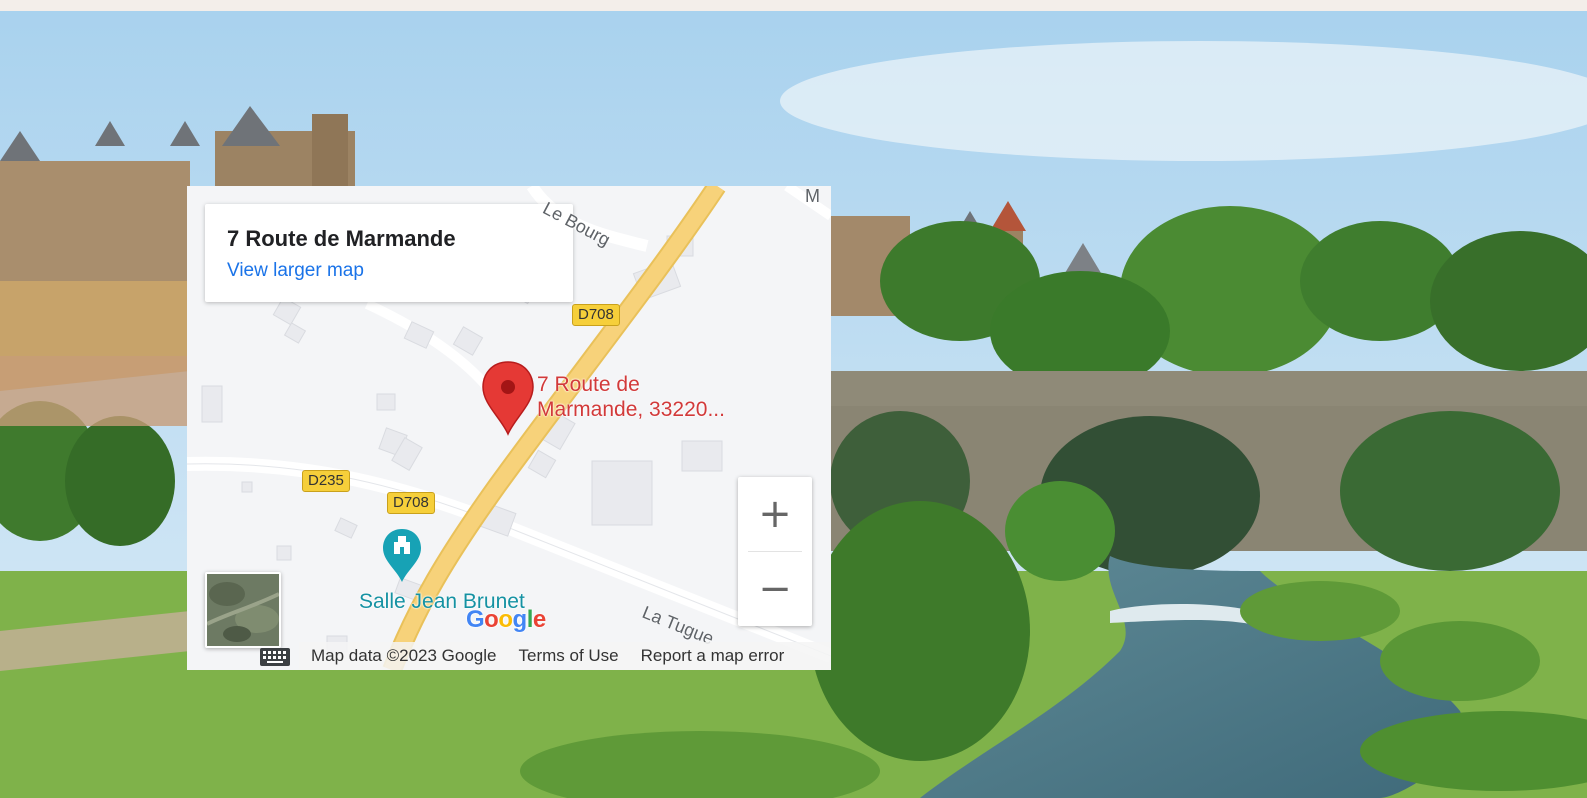  What do you see at coordinates (793, 5) in the screenshot?
I see `top-strip` at bounding box center [793, 5].